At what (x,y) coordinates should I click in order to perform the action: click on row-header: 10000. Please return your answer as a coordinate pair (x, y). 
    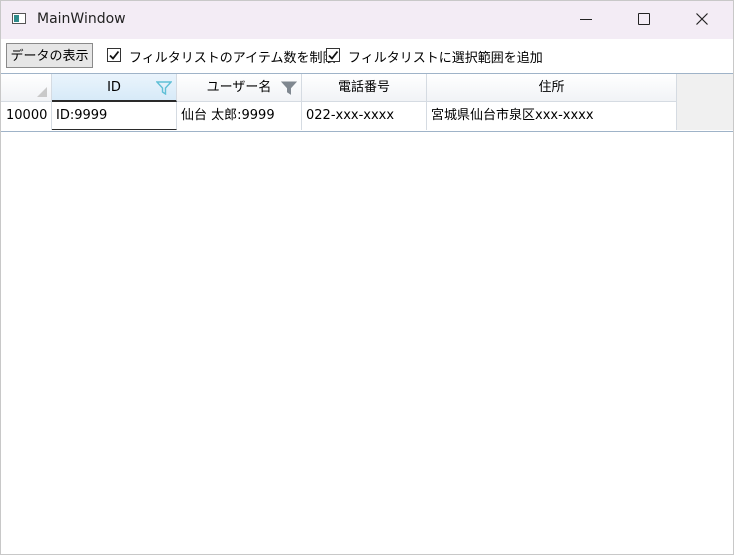
    Looking at the image, I should click on (26, 116).